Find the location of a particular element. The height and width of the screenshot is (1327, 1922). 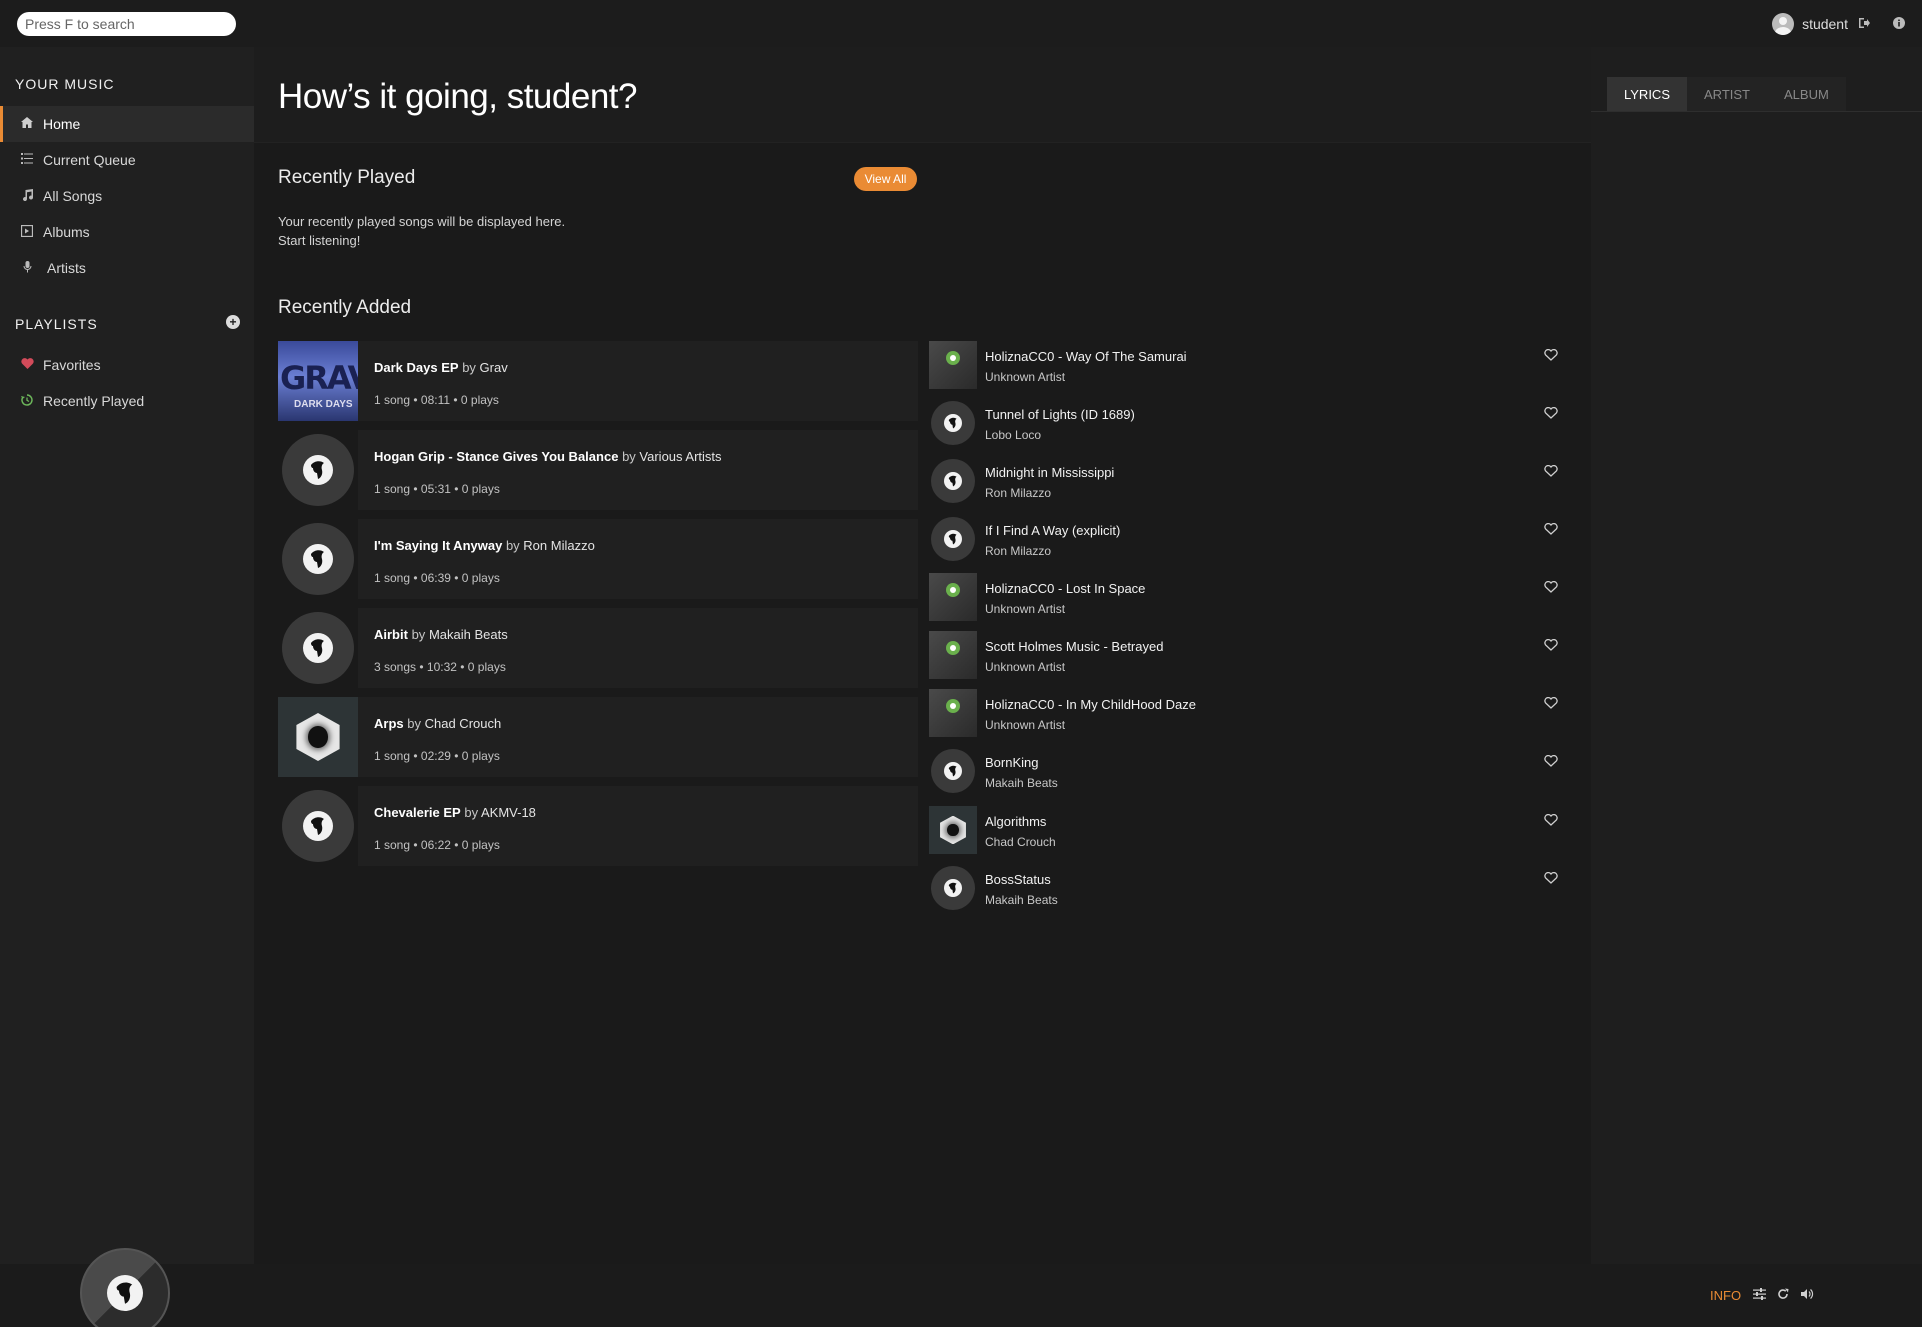

song-artist: Lobo Loco is located at coordinates (1013, 435).